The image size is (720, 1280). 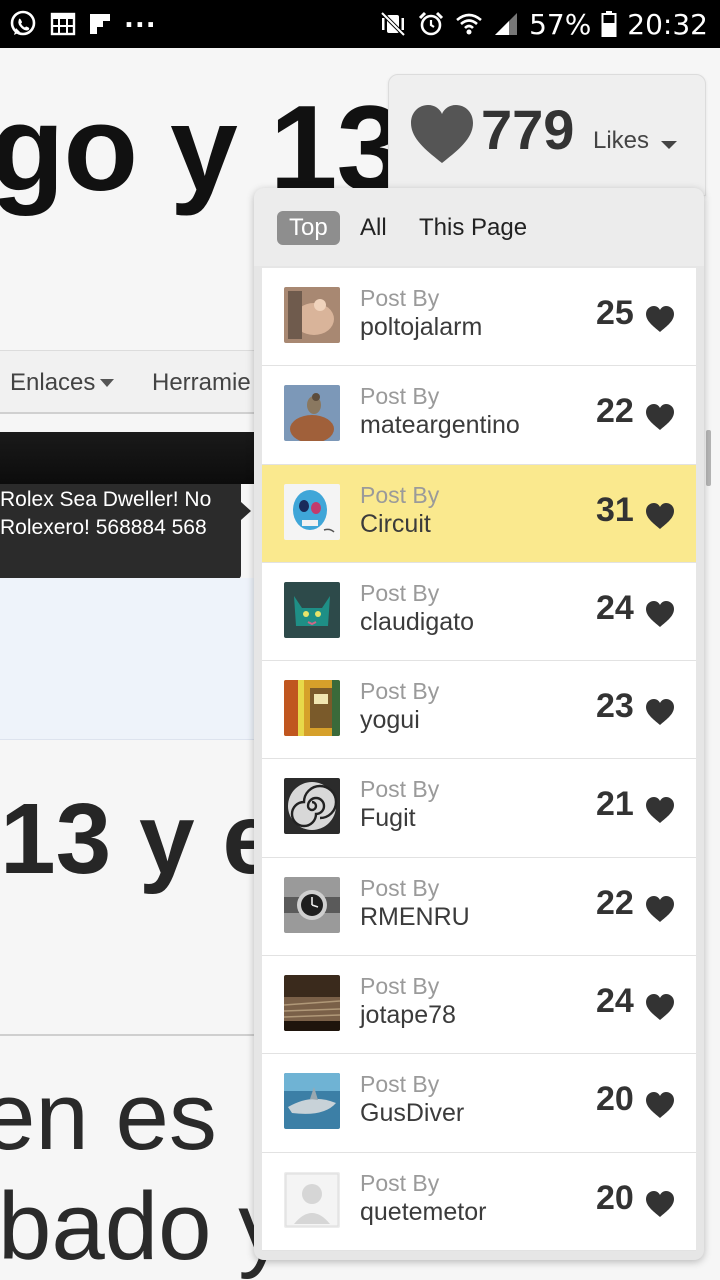 What do you see at coordinates (421, 327) in the screenshot?
I see `username-link: poltojalarm` at bounding box center [421, 327].